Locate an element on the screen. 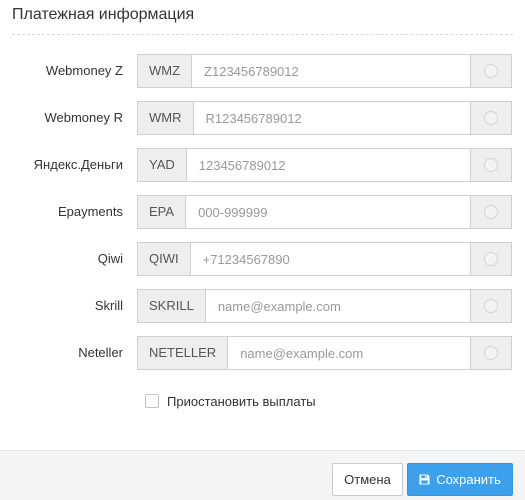 Image resolution: width=525 pixels, height=500 pixels. pause-payouts-label: Приостановить выплаты is located at coordinates (241, 401).